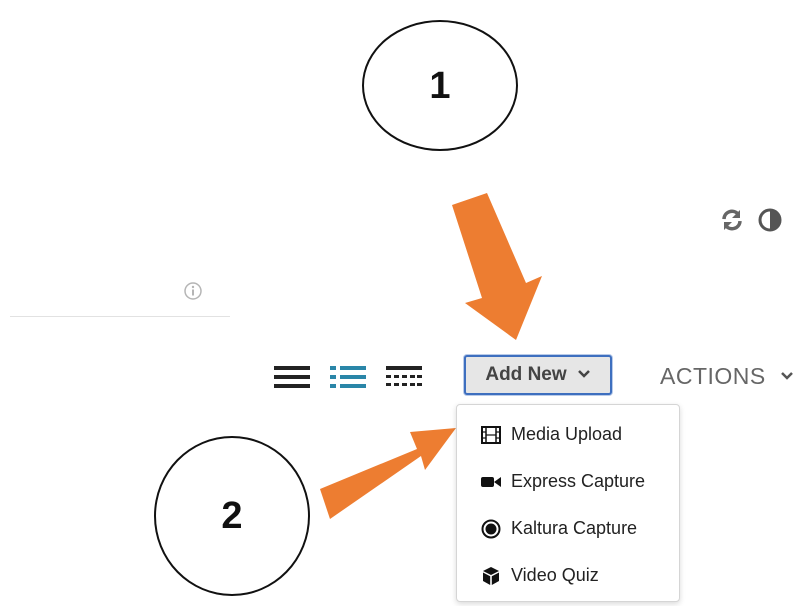 The image size is (805, 606). Describe the element at coordinates (404, 377) in the screenshot. I see `view-grid-icon` at that location.